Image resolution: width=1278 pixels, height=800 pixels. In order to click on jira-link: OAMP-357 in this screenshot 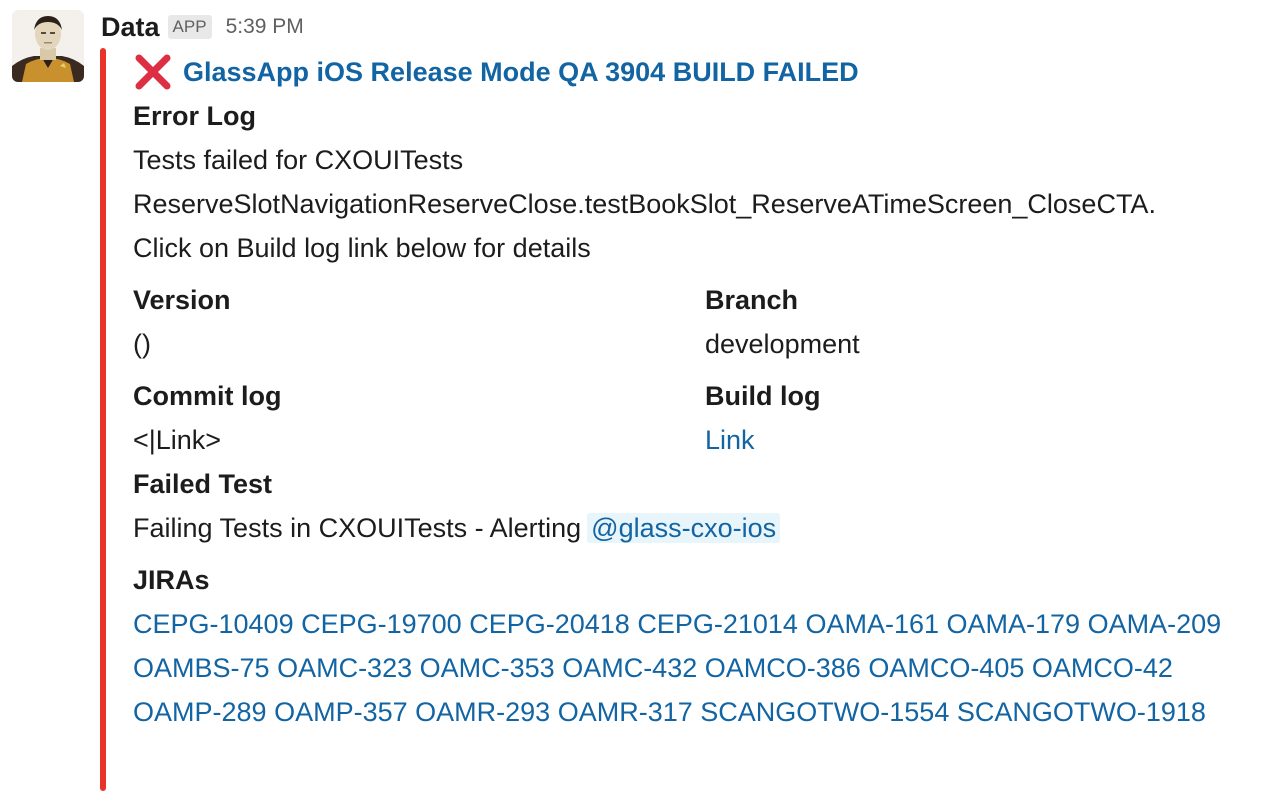, I will do `click(341, 712)`.